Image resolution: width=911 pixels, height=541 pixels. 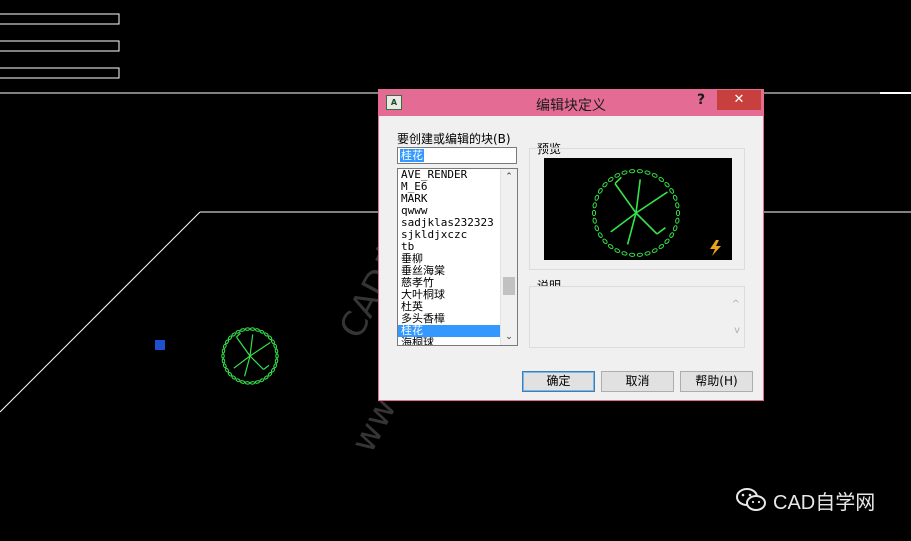 I want to click on block-list-item: M_E6, so click(x=449, y=187).